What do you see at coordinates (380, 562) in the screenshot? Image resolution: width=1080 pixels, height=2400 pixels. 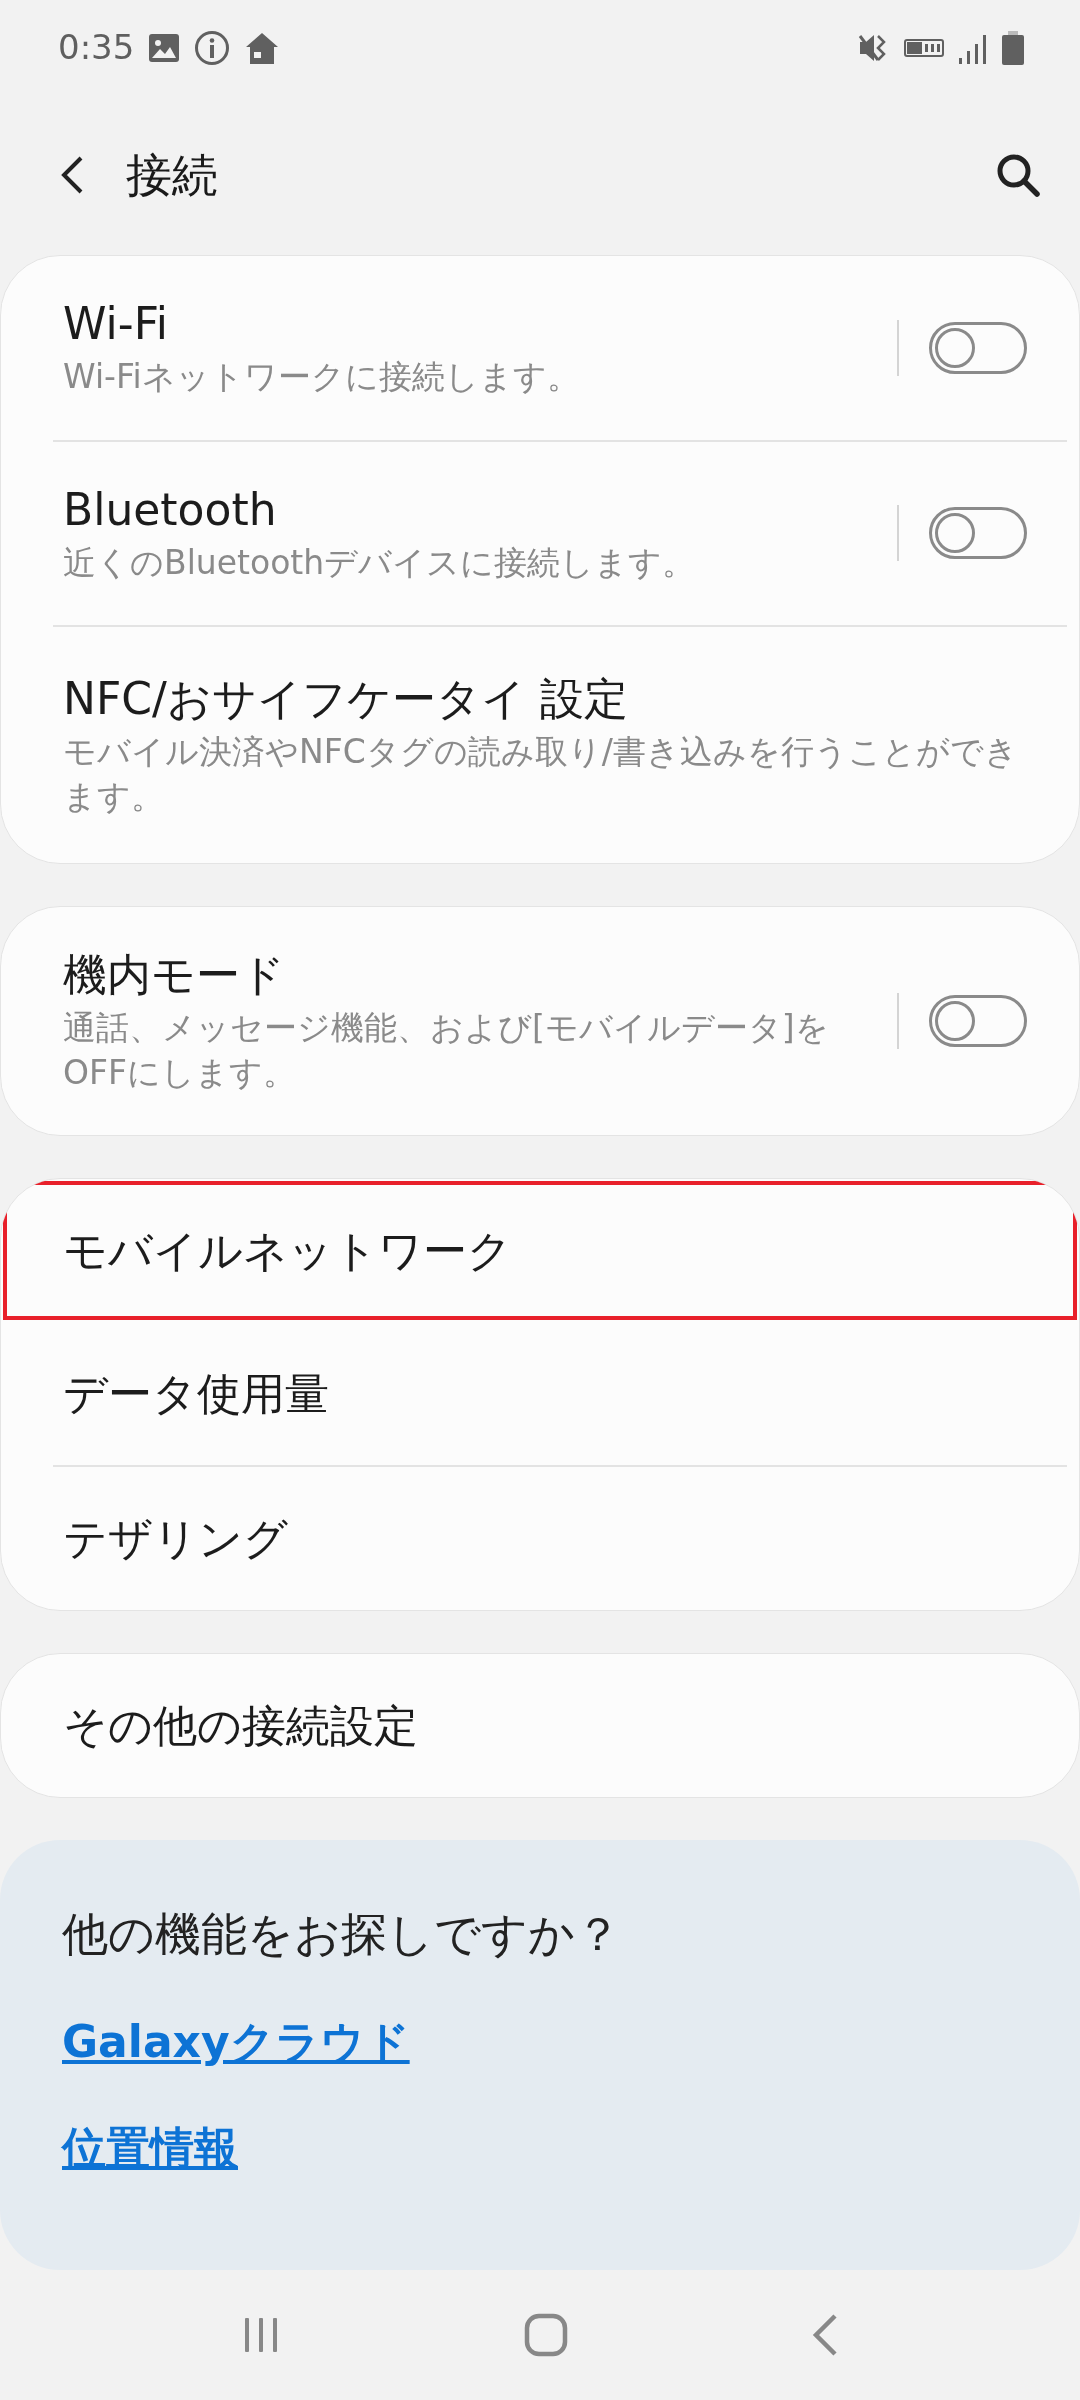 I see `item-description: 近くのBluetoothデバイスに接続します。` at bounding box center [380, 562].